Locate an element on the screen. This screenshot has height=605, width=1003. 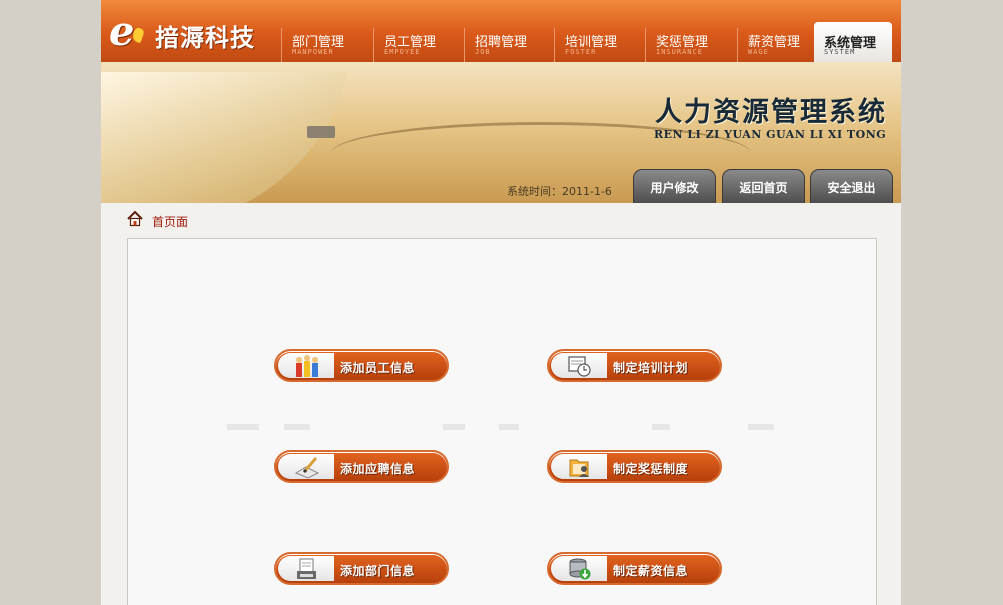
people-icon is located at coordinates (307, 366).